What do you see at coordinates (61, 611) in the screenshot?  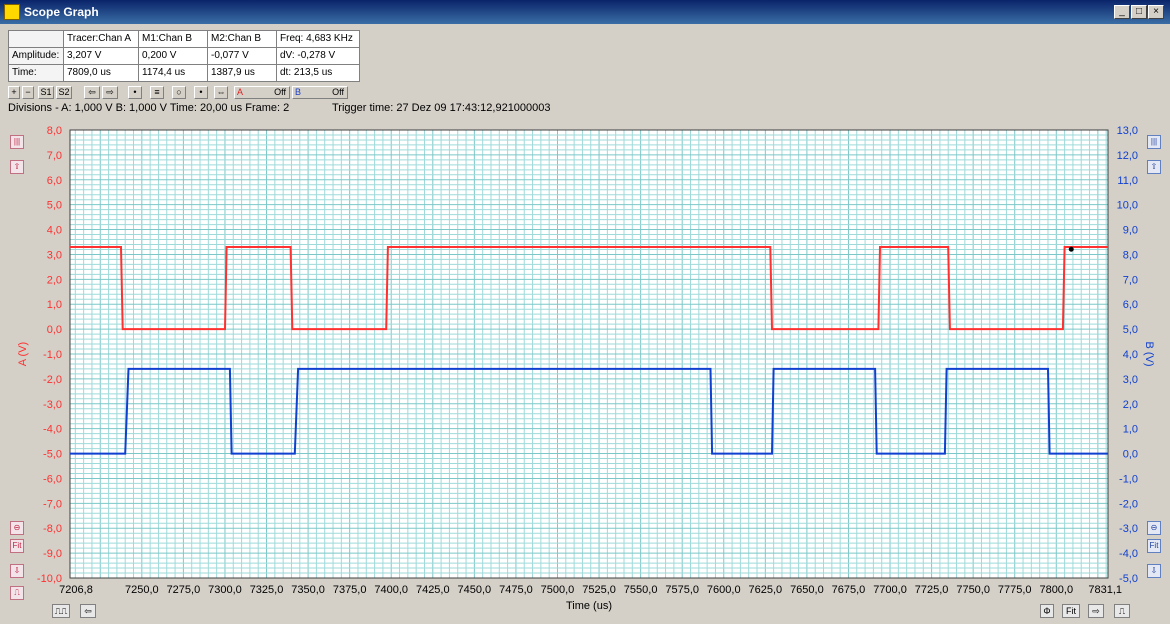 I see `time-wave-icon: ⎍⎍` at bounding box center [61, 611].